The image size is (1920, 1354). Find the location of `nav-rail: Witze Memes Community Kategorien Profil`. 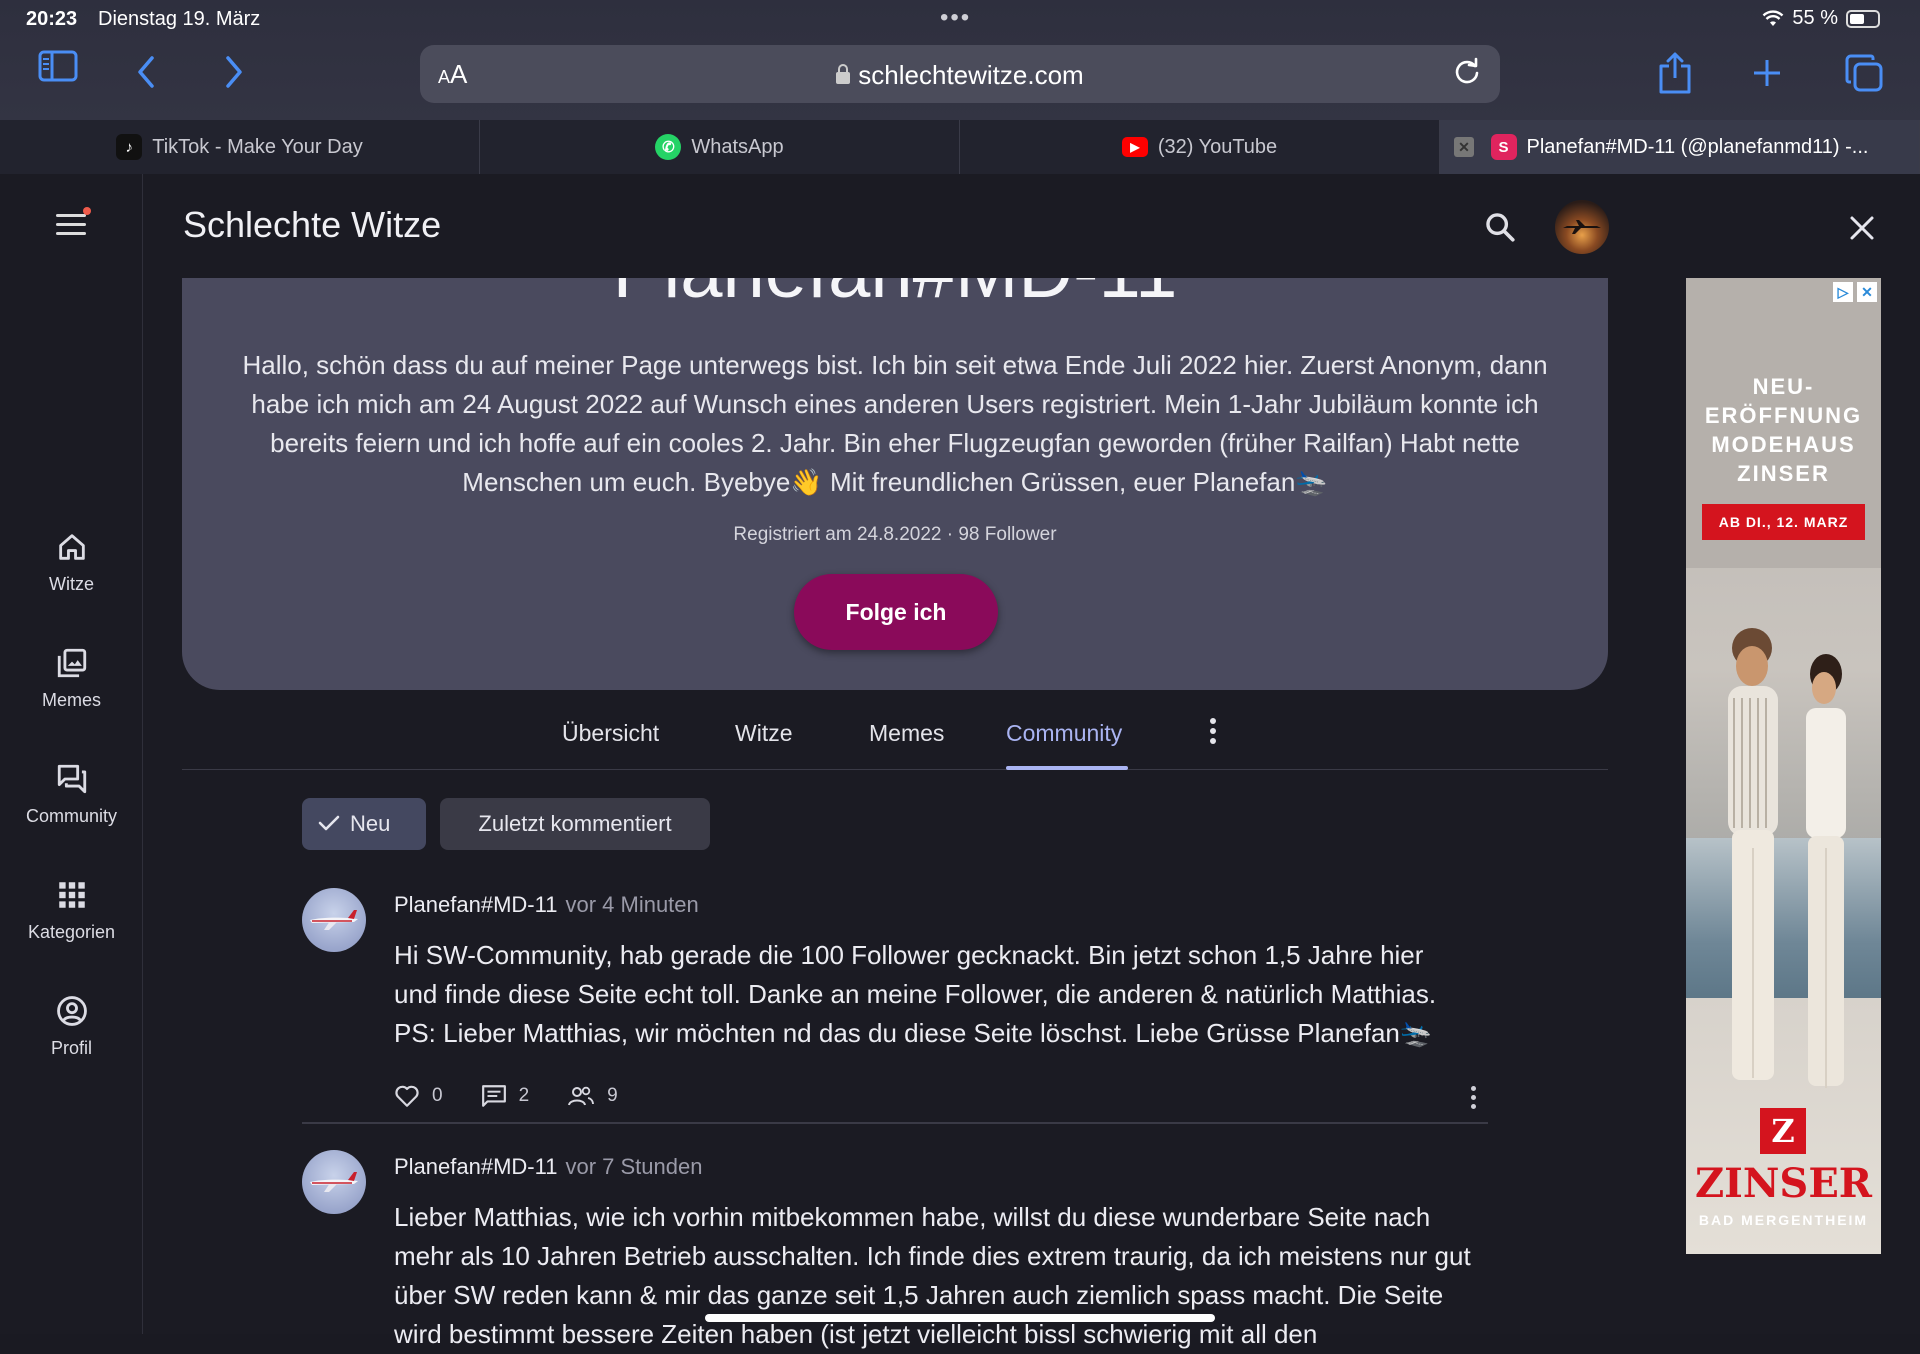

nav-rail: Witze Memes Community Kategorien Profil is located at coordinates (71, 754).